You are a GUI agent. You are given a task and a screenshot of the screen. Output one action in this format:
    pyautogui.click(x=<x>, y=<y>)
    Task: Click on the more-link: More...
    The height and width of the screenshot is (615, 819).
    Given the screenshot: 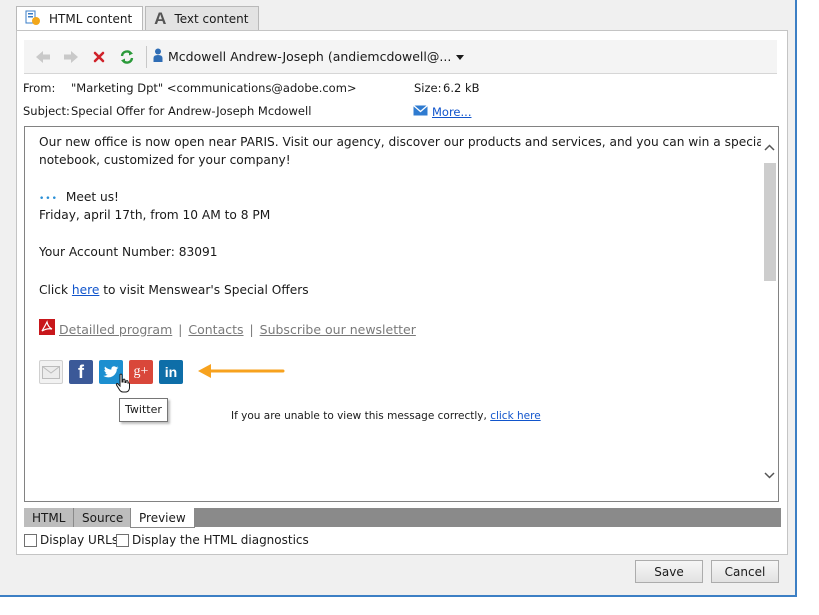 What is the action you would take?
    pyautogui.click(x=442, y=112)
    